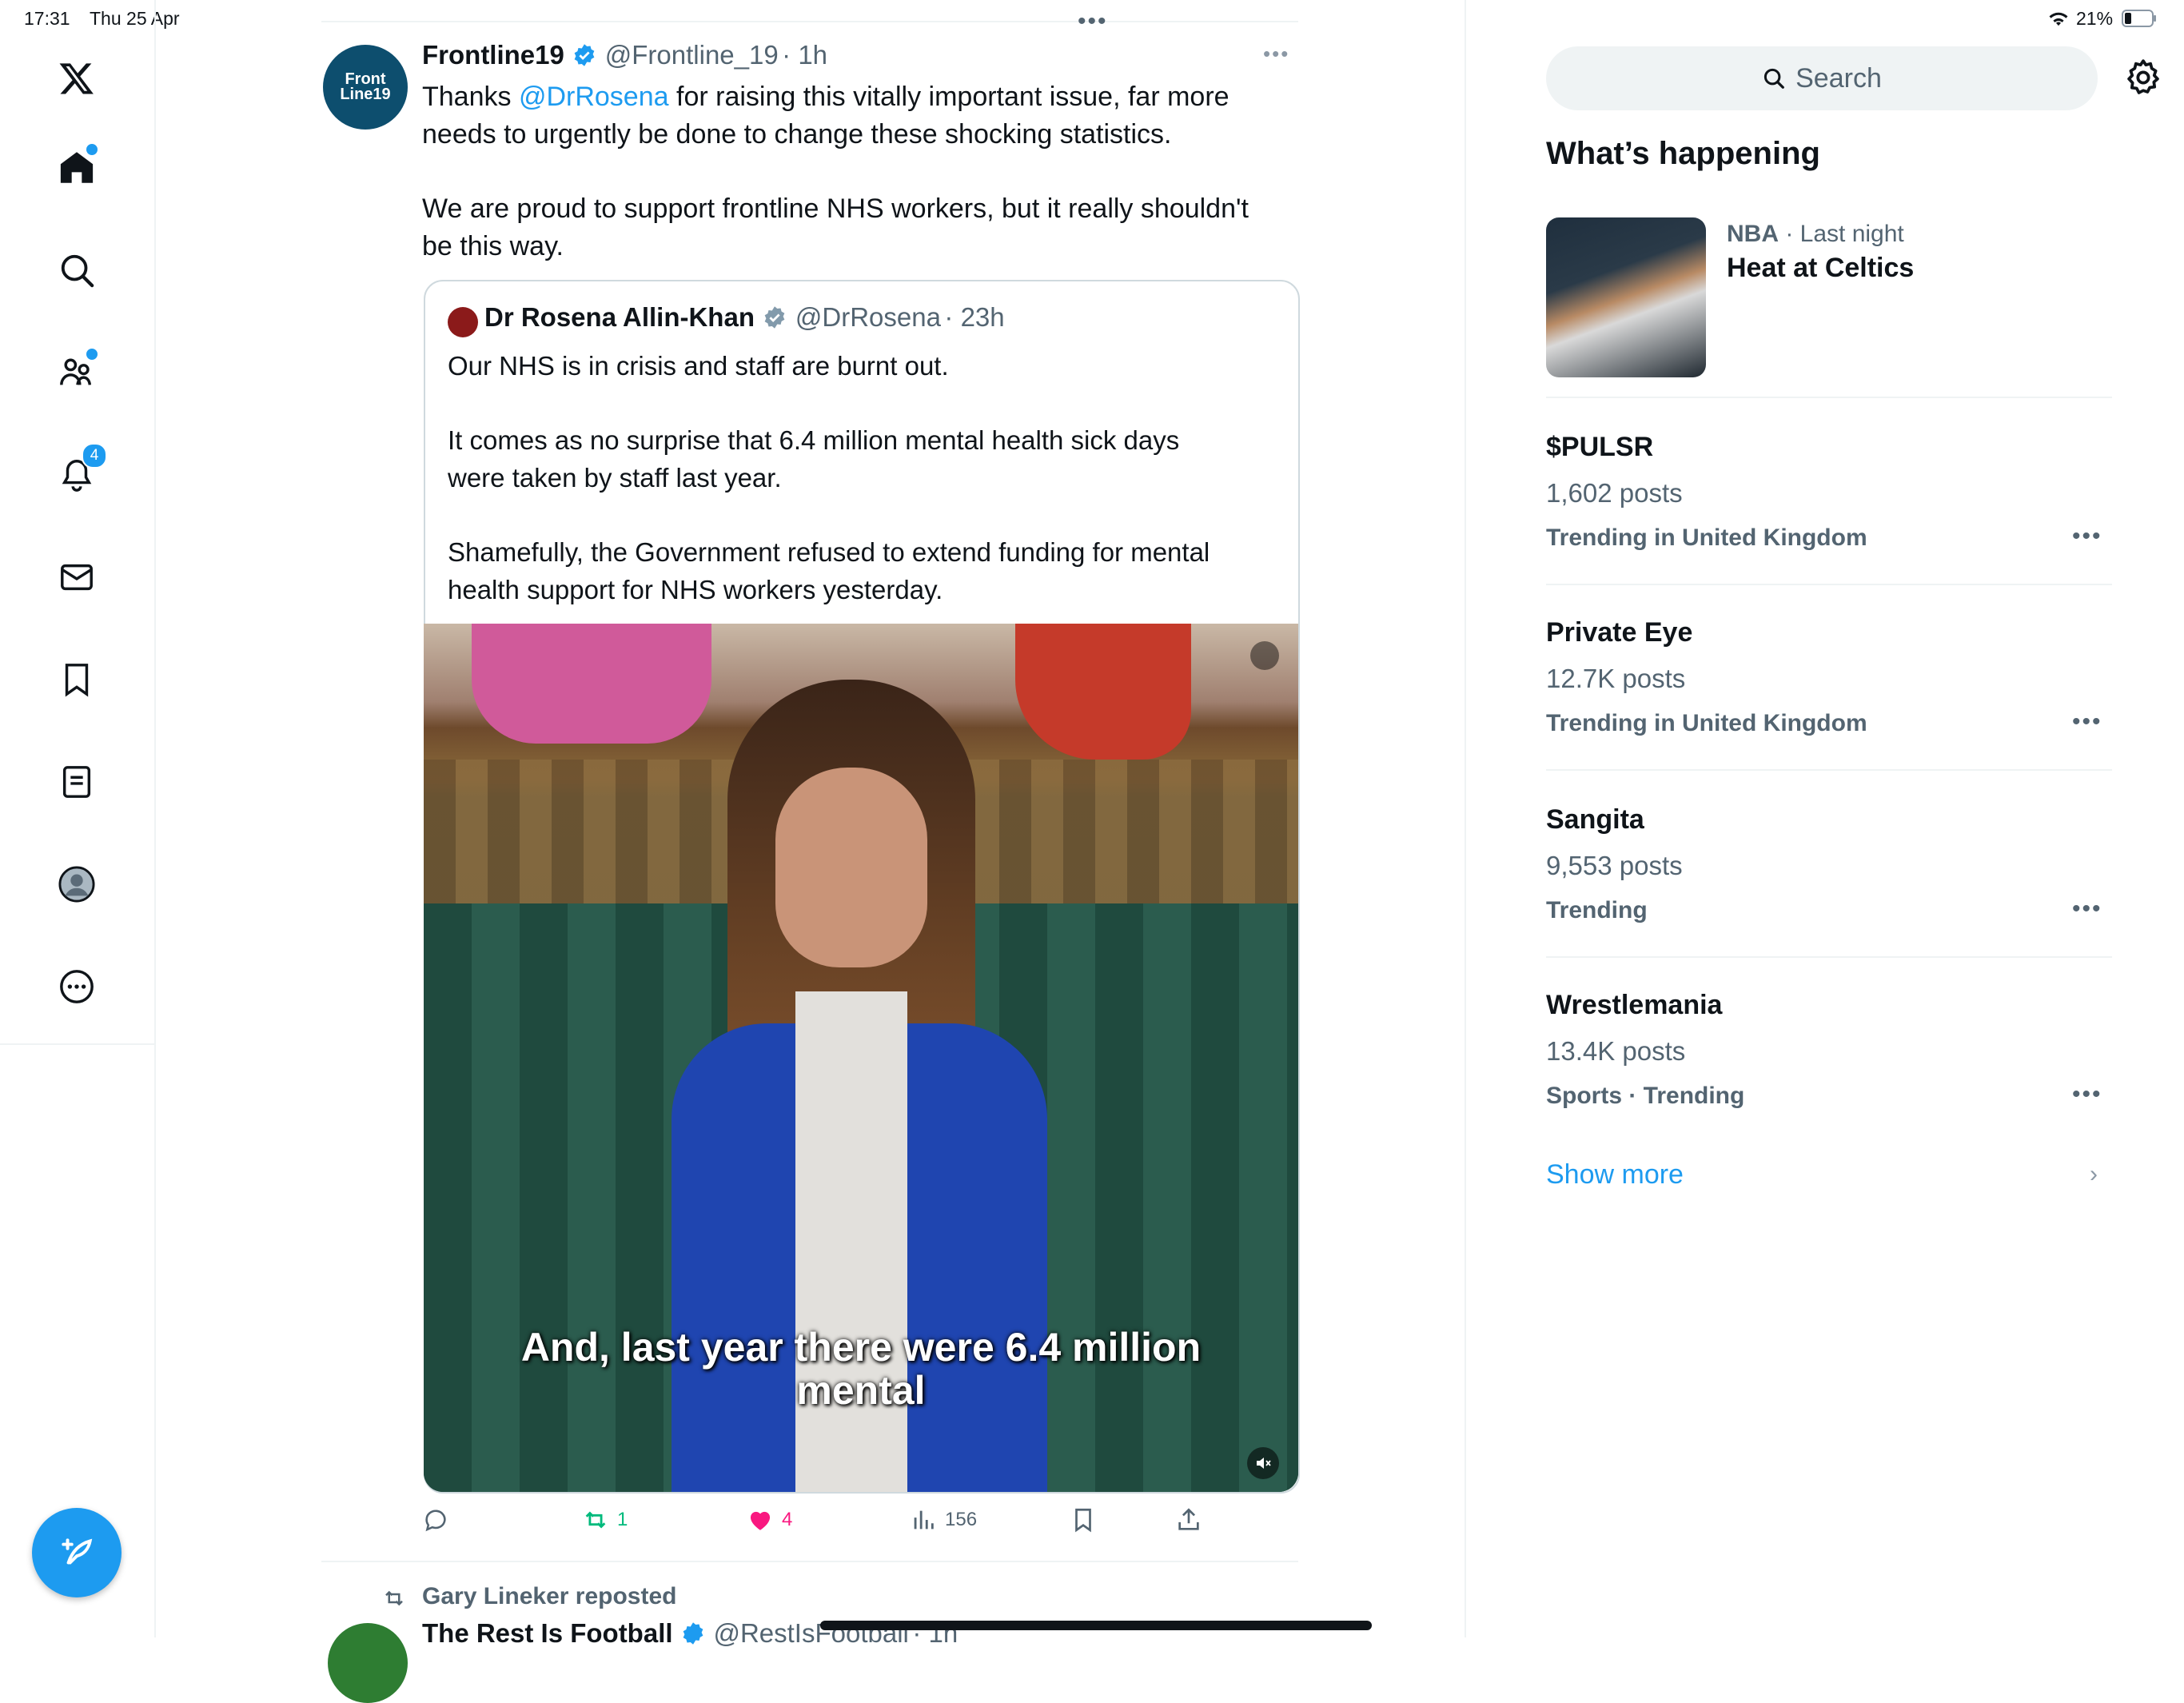 The image size is (2184, 1703). I want to click on search-icon, so click(1774, 78).